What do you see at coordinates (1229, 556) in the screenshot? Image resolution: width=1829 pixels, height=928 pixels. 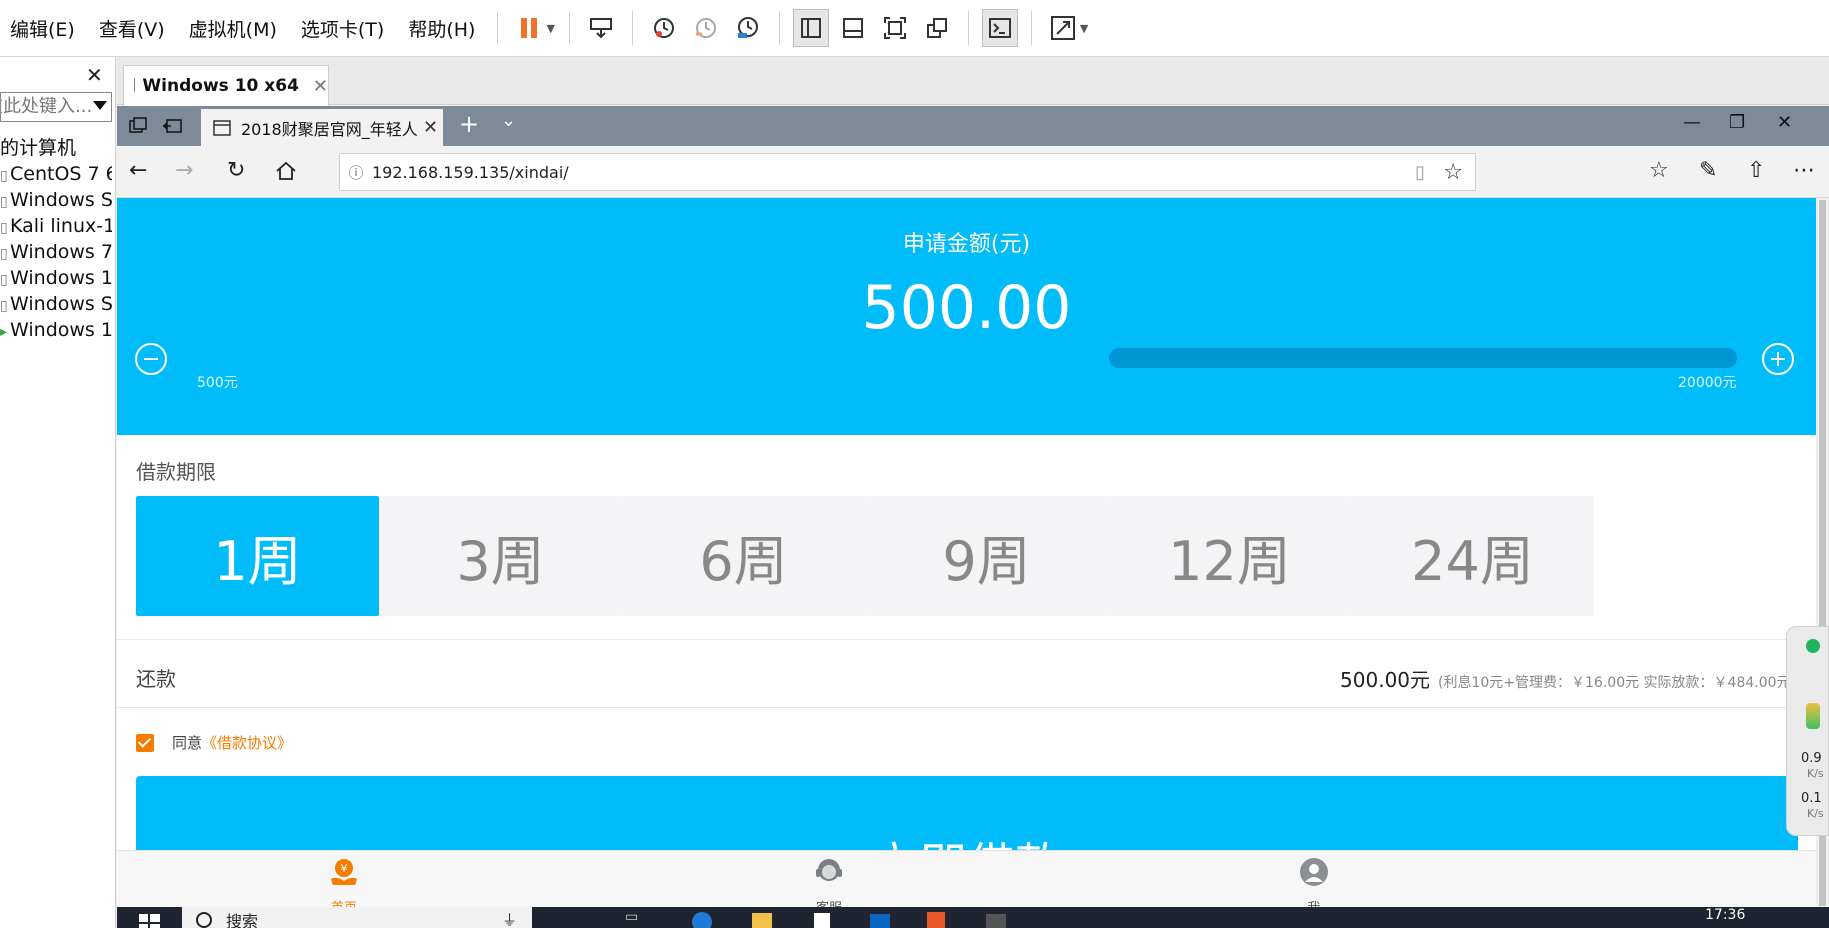 I see `term-option-12w: 12周` at bounding box center [1229, 556].